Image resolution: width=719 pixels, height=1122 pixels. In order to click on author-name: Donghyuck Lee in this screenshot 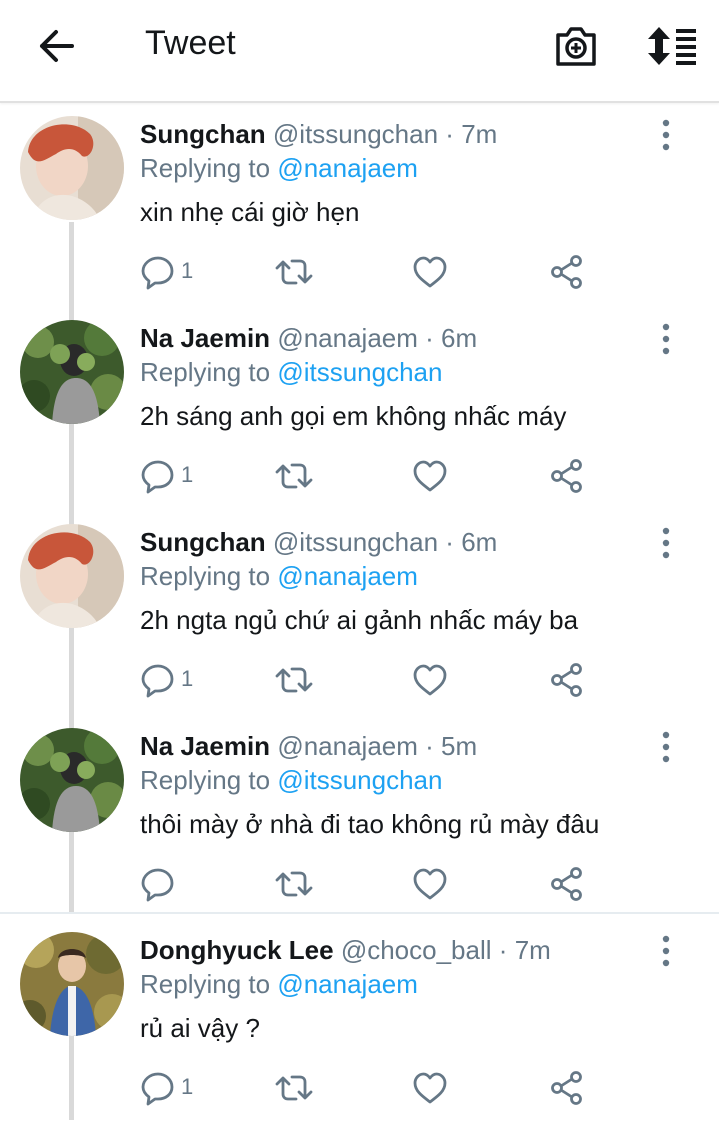, I will do `click(237, 950)`.